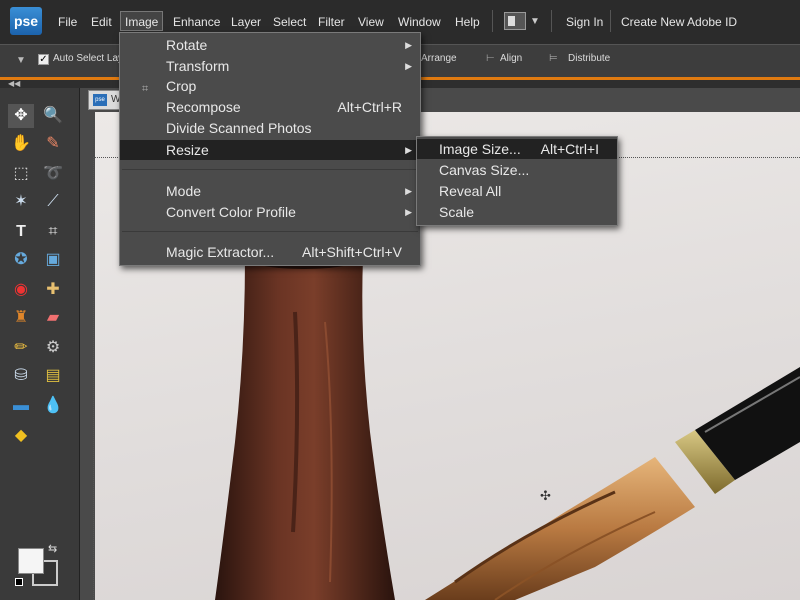 The height and width of the screenshot is (600, 800). I want to click on eraser-tool-icon: ▰, so click(53, 318).